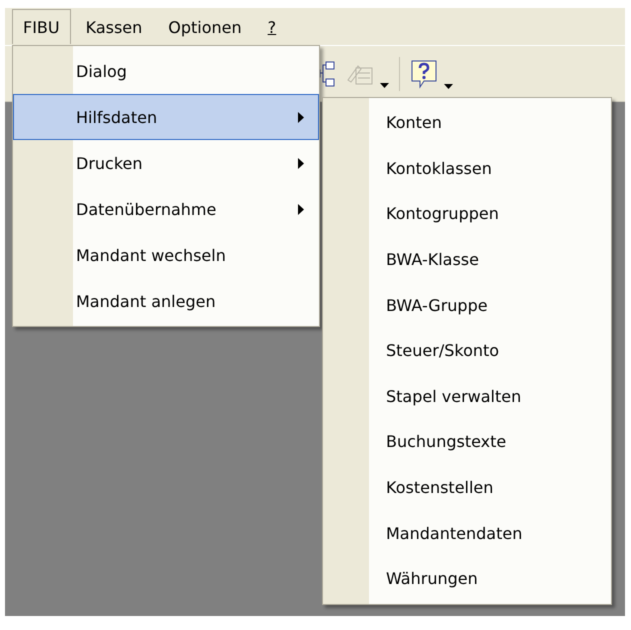 The height and width of the screenshot is (630, 631). I want to click on menu-item: Dialog, so click(166, 71).